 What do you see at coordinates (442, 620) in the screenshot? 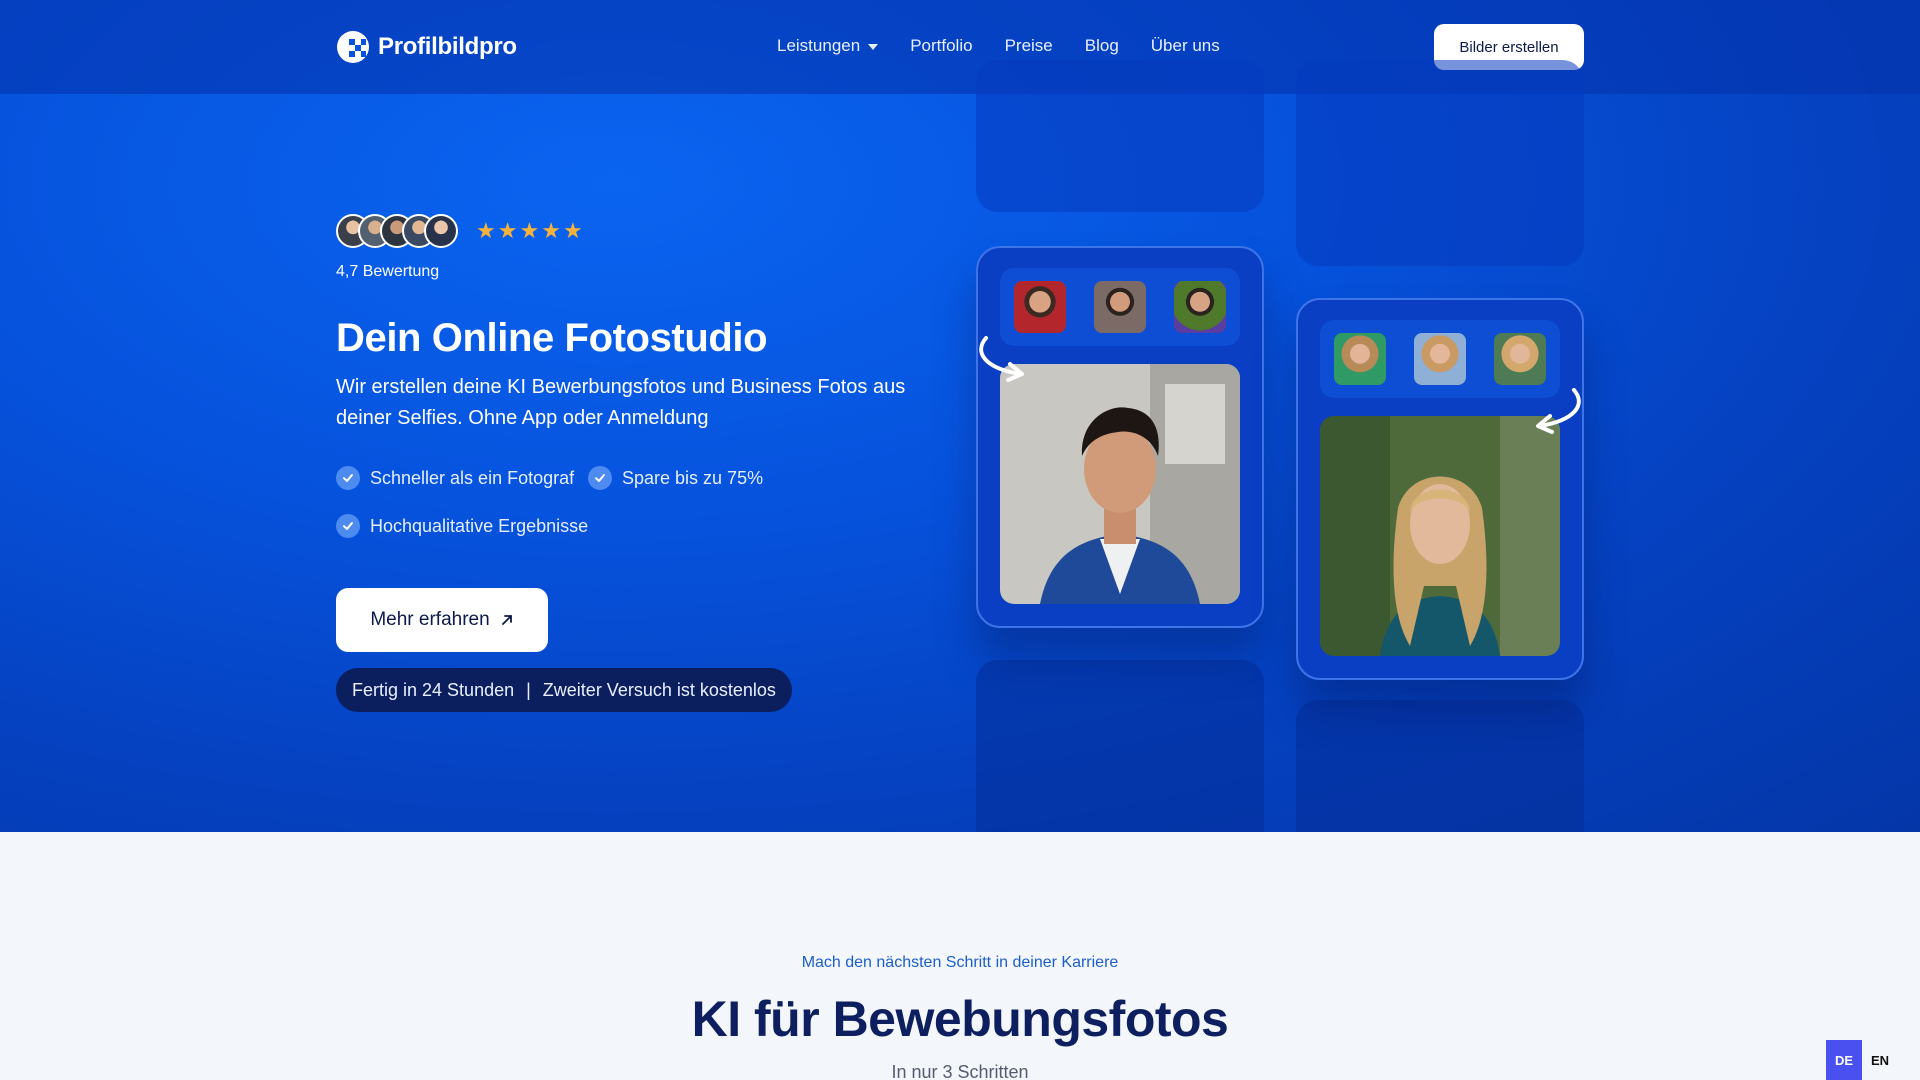
I see `learn-more-button: Mehr erfahren` at bounding box center [442, 620].